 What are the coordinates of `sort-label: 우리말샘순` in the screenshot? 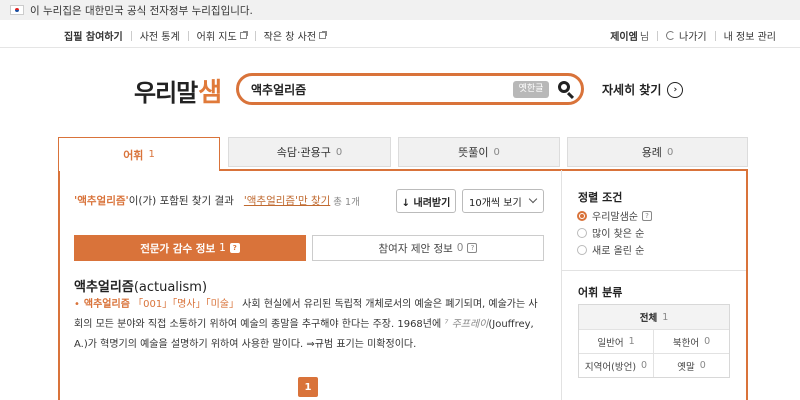 It's located at (615, 217).